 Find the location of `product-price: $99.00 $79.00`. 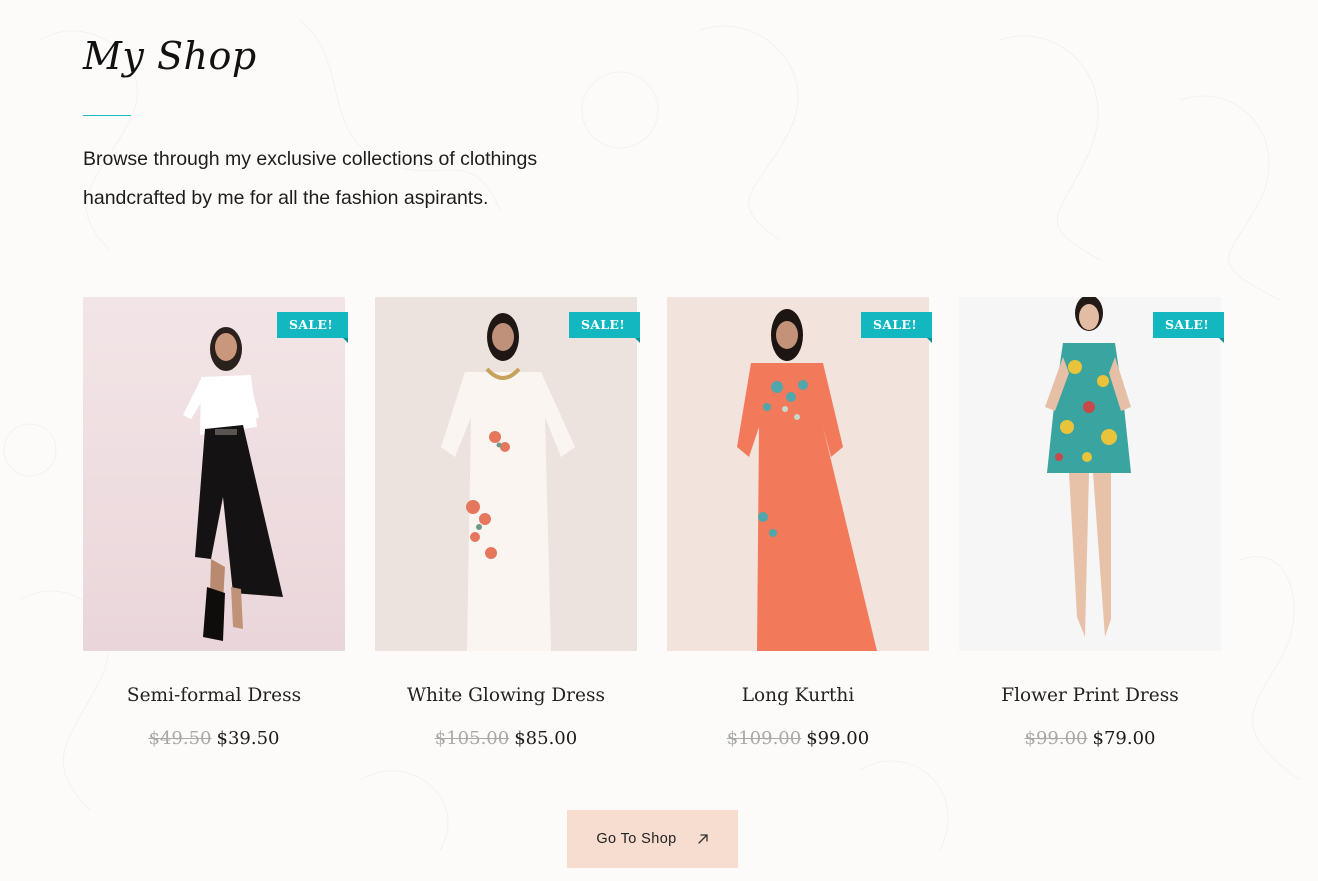

product-price: $99.00 $79.00 is located at coordinates (1090, 738).